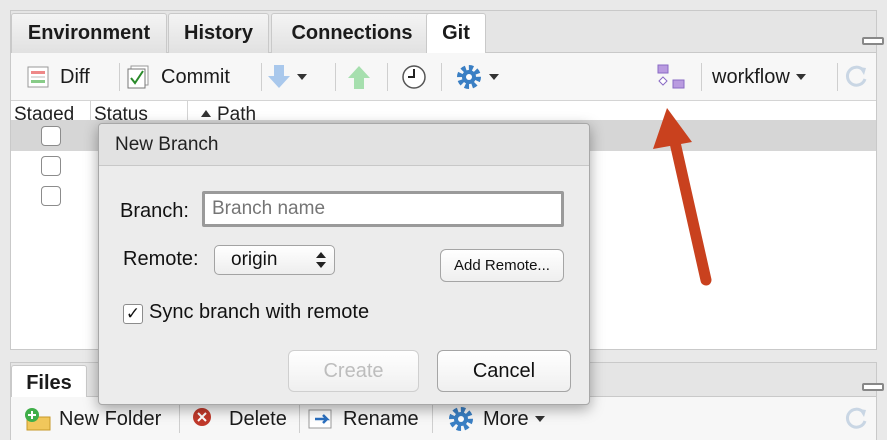 The width and height of the screenshot is (887, 440). Describe the element at coordinates (381, 418) in the screenshot. I see `rename-label: Rename` at that location.